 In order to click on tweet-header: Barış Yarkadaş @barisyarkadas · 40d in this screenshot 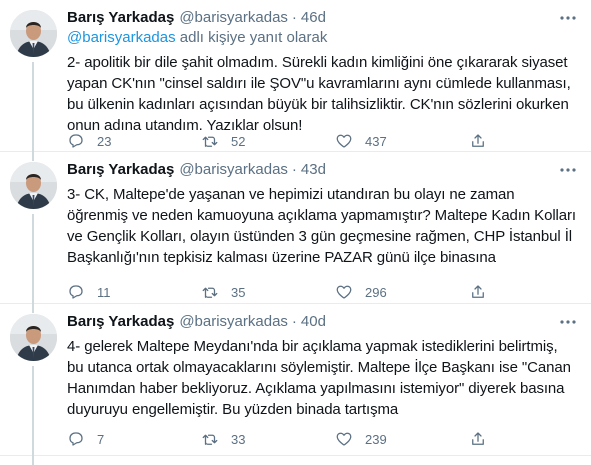, I will do `click(322, 322)`.